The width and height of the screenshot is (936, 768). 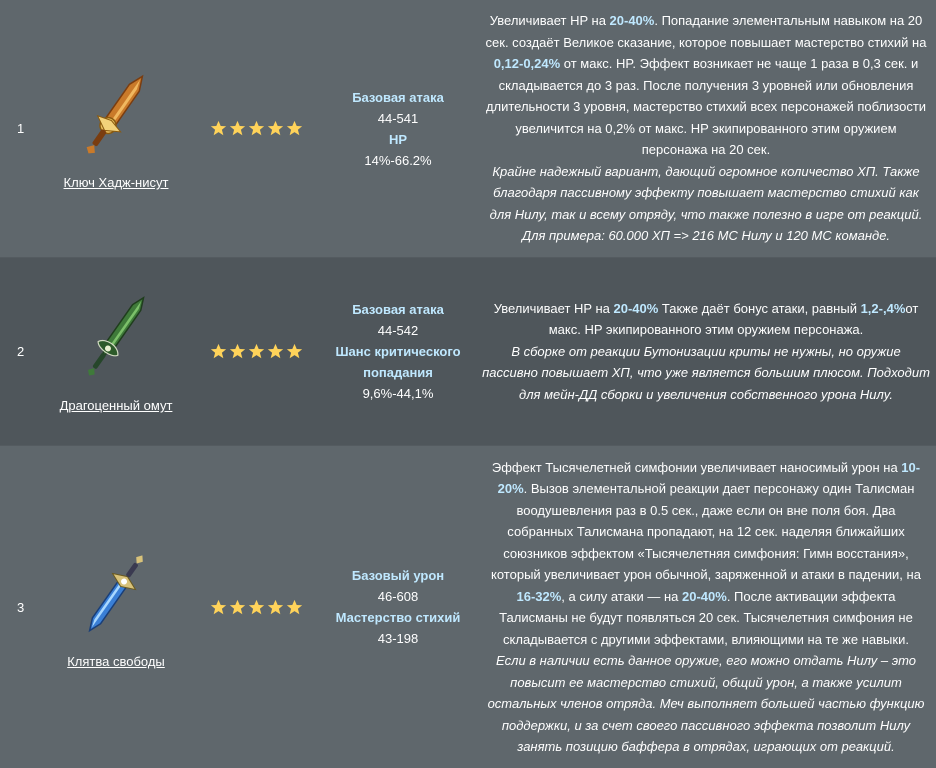 What do you see at coordinates (398, 160) in the screenshot?
I see `stat-value: 14%-66.2%` at bounding box center [398, 160].